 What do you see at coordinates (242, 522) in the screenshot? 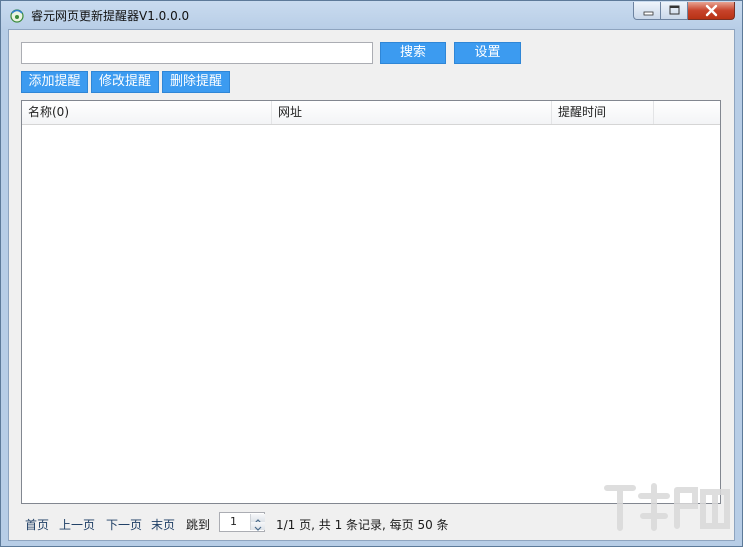
I see `page-number-stepper: 1` at bounding box center [242, 522].